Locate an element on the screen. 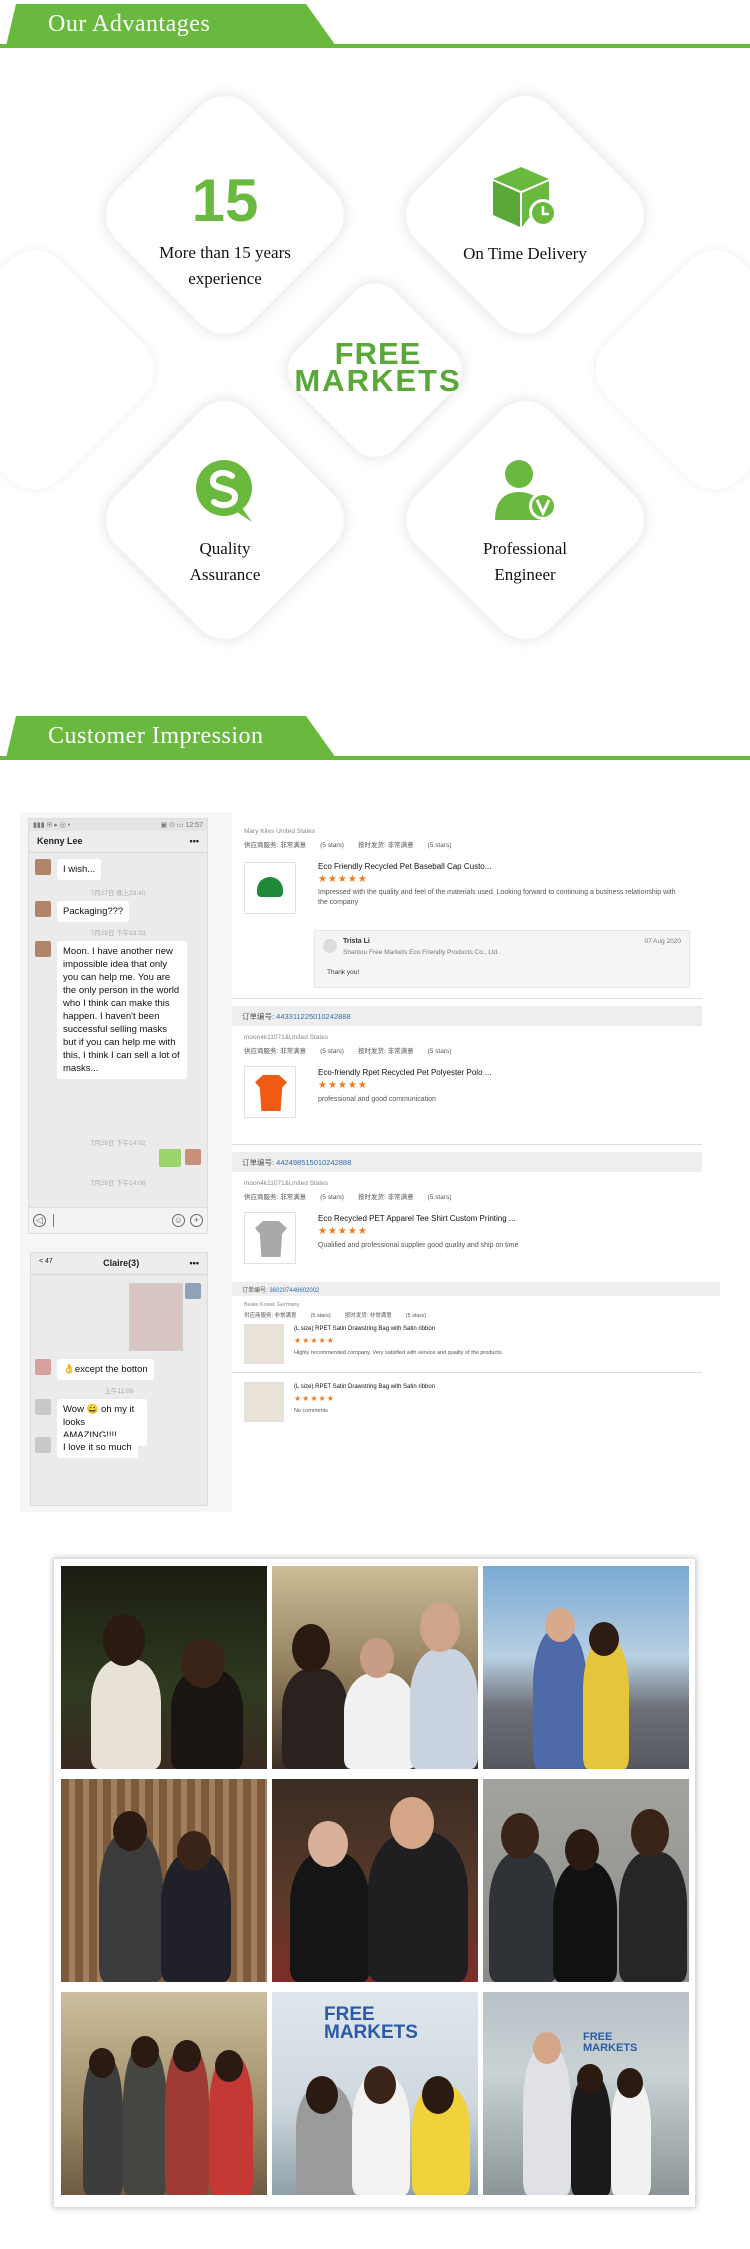  experience-number: 15 is located at coordinates (225, 200).